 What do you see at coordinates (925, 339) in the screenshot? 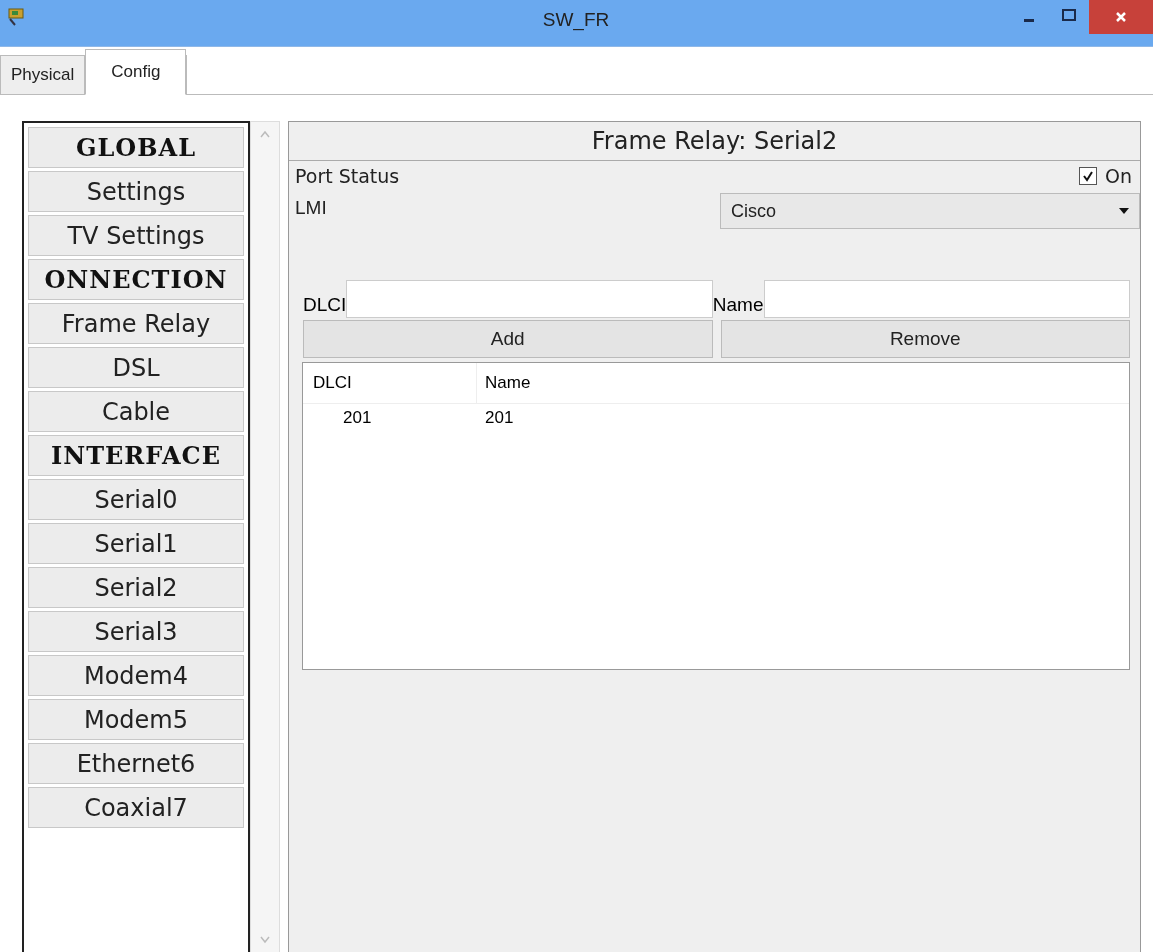
I see `remove-button: Remove` at bounding box center [925, 339].